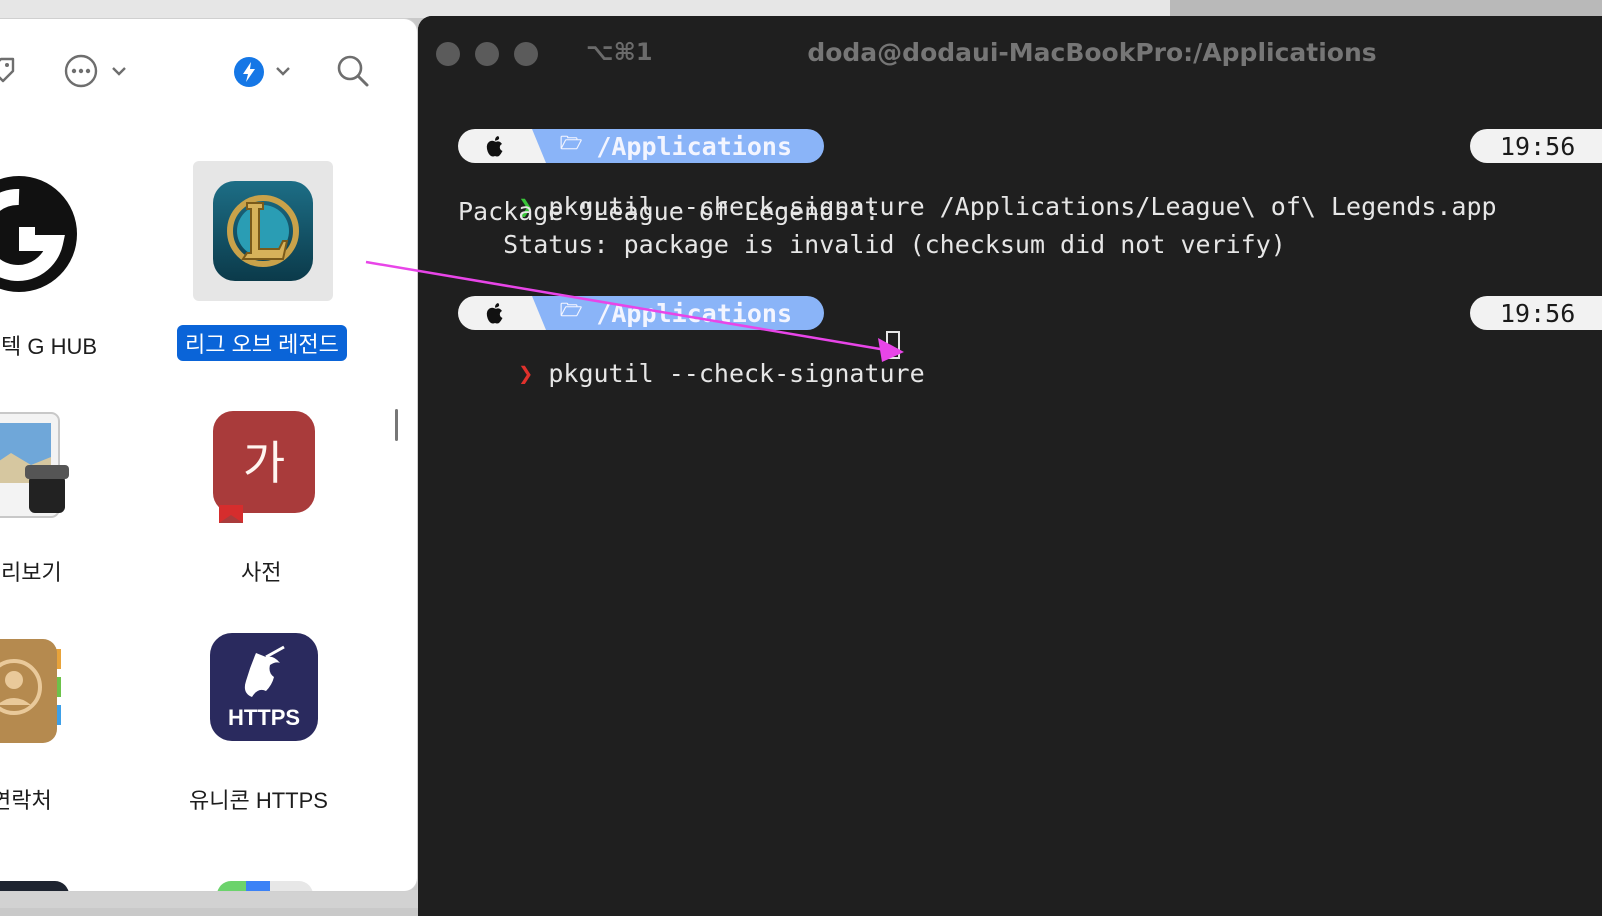 This screenshot has height=916, width=1602. Describe the element at coordinates (526, 373) in the screenshot. I see `prompt-chevron-error: ❯` at that location.